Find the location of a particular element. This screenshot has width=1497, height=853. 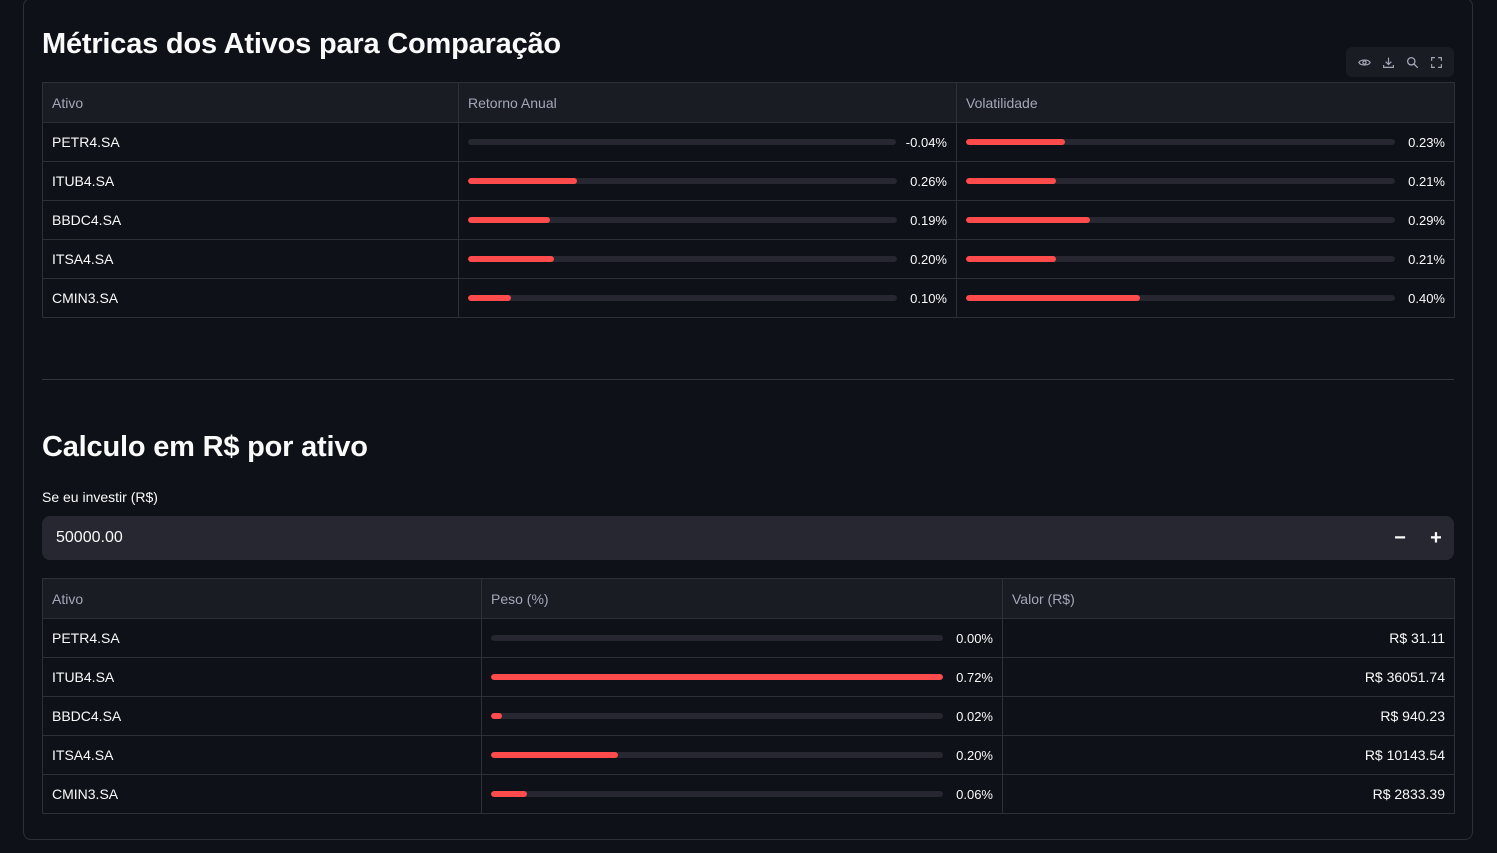

table-row: ITUB4.SA 0.26% 0.21% is located at coordinates (748, 181).